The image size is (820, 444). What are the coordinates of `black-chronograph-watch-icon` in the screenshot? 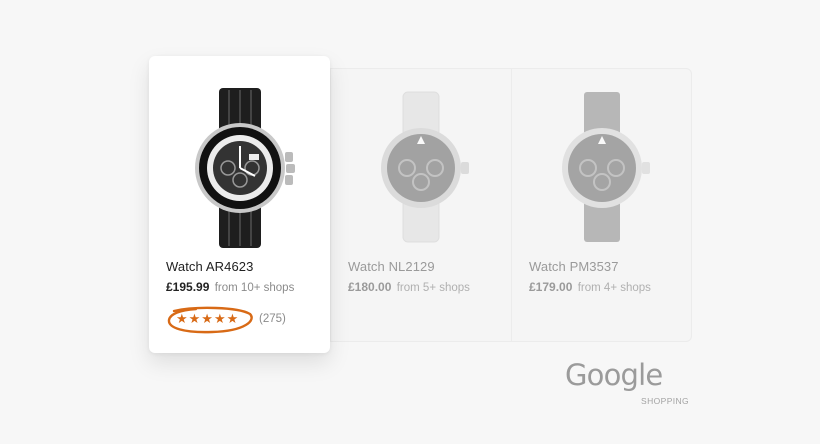 It's located at (245, 168).